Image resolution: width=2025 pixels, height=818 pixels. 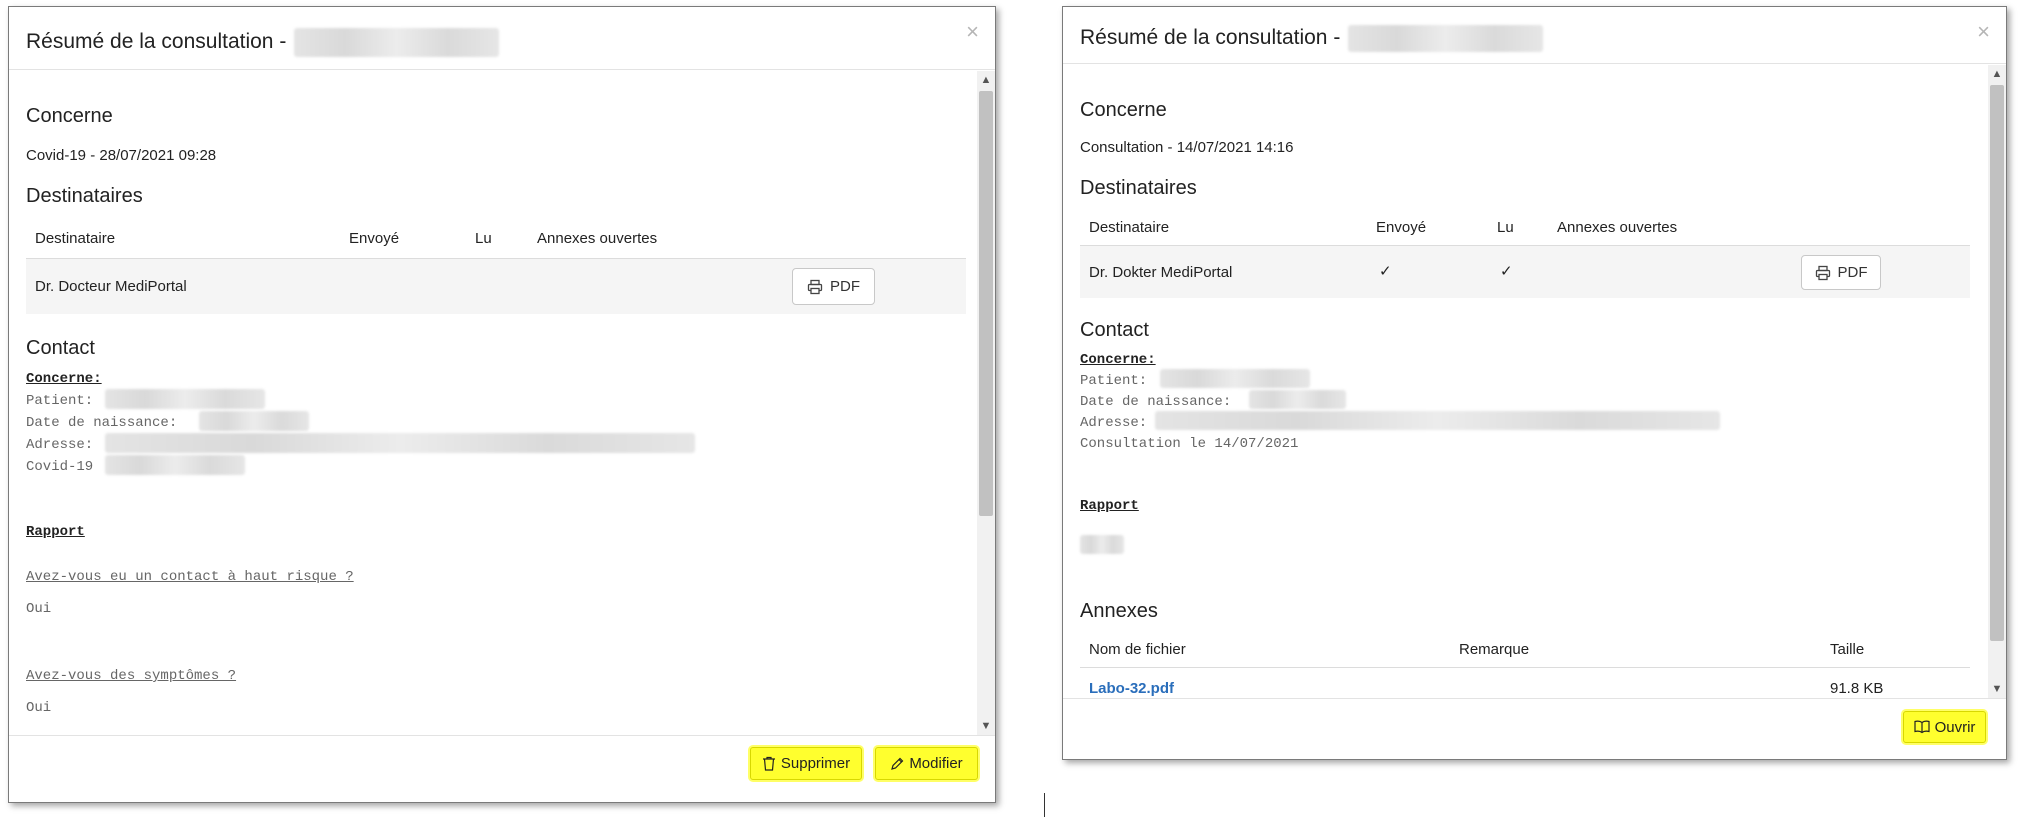 I want to click on redacted-covid, so click(x=175, y=465).